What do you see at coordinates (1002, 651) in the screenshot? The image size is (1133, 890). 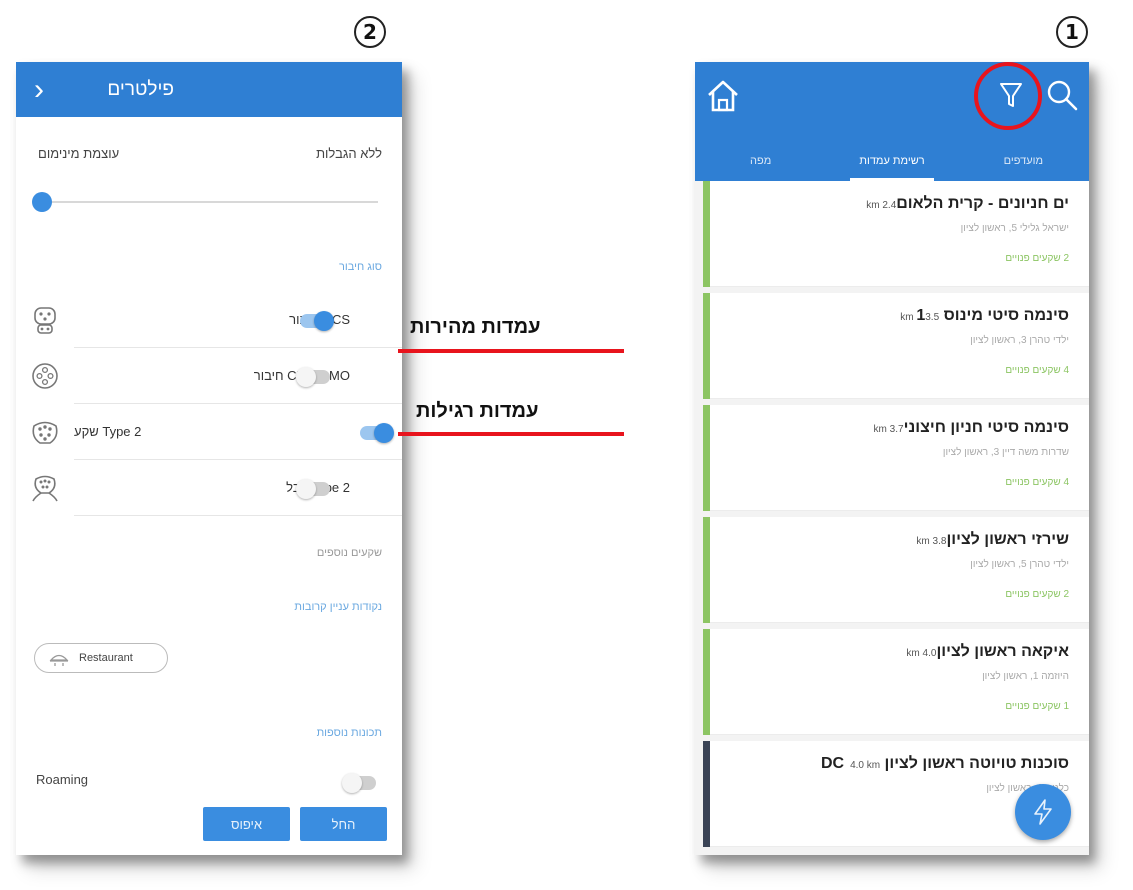 I see `station-name: איקאה ראשון לציון` at bounding box center [1002, 651].